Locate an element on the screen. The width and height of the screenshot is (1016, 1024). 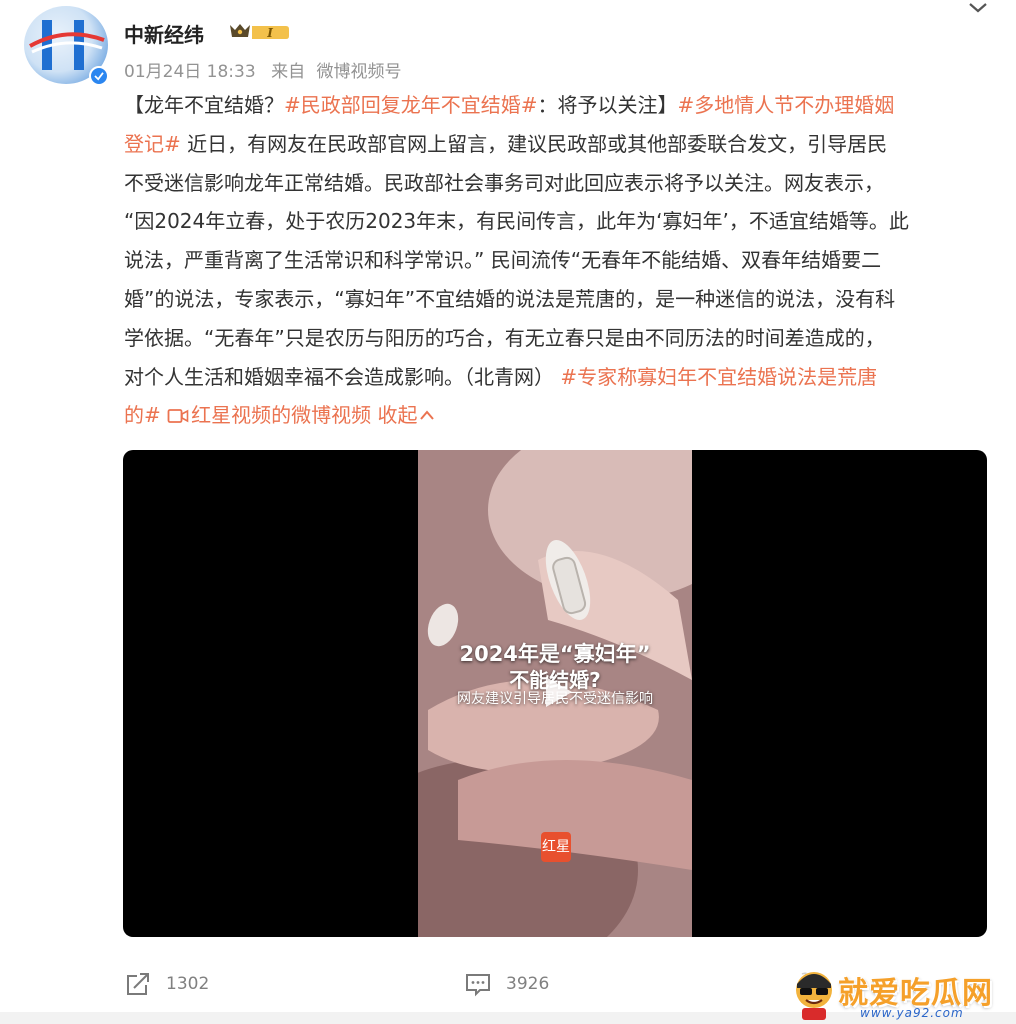
comment-count: 3926 is located at coordinates (528, 984).